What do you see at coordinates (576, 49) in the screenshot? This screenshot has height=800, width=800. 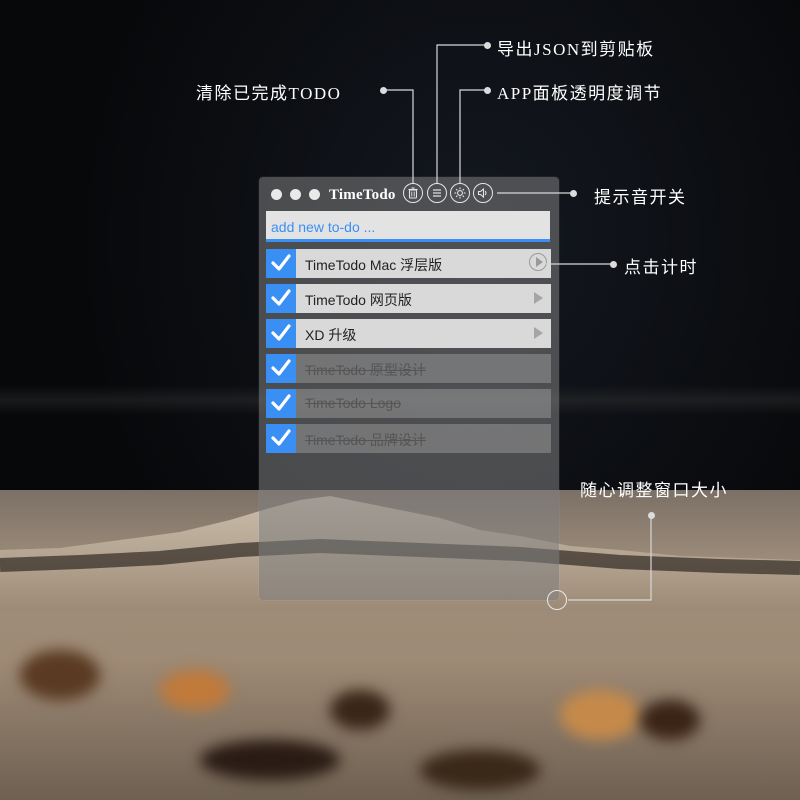 I see `callout-export-json: 导出JSON到剪贴板` at bounding box center [576, 49].